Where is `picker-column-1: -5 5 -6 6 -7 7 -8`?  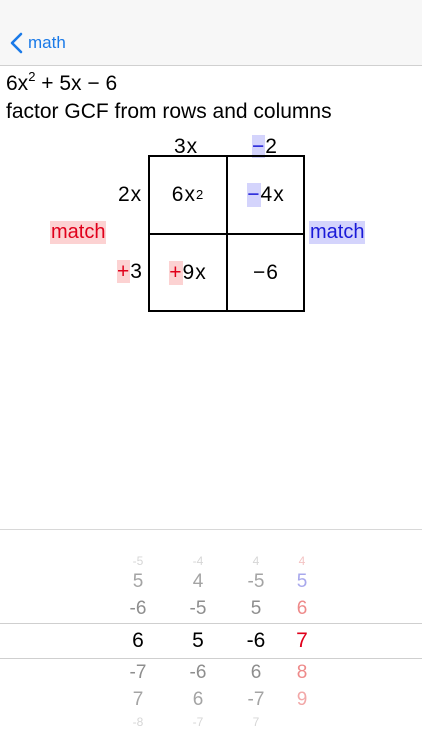
picker-column-1: -5 5 -6 6 -7 7 -8 is located at coordinates (138, 640).